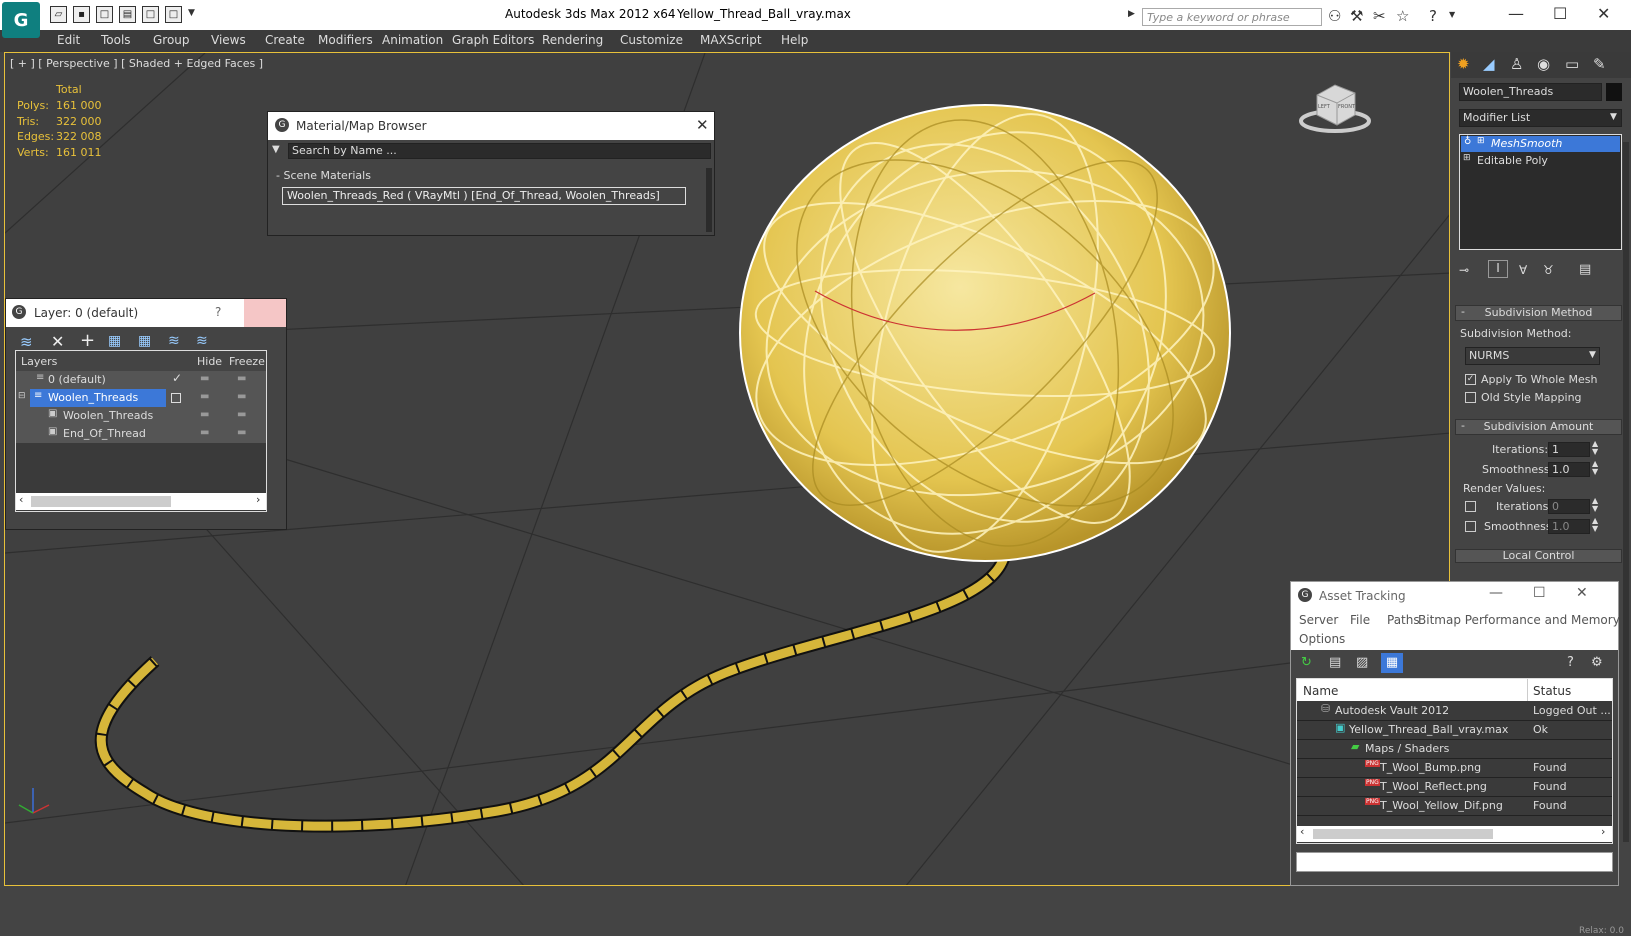 The width and height of the screenshot is (1631, 936). What do you see at coordinates (1548, 270) in the screenshot?
I see `remove-modifier-icon: ♉` at bounding box center [1548, 270].